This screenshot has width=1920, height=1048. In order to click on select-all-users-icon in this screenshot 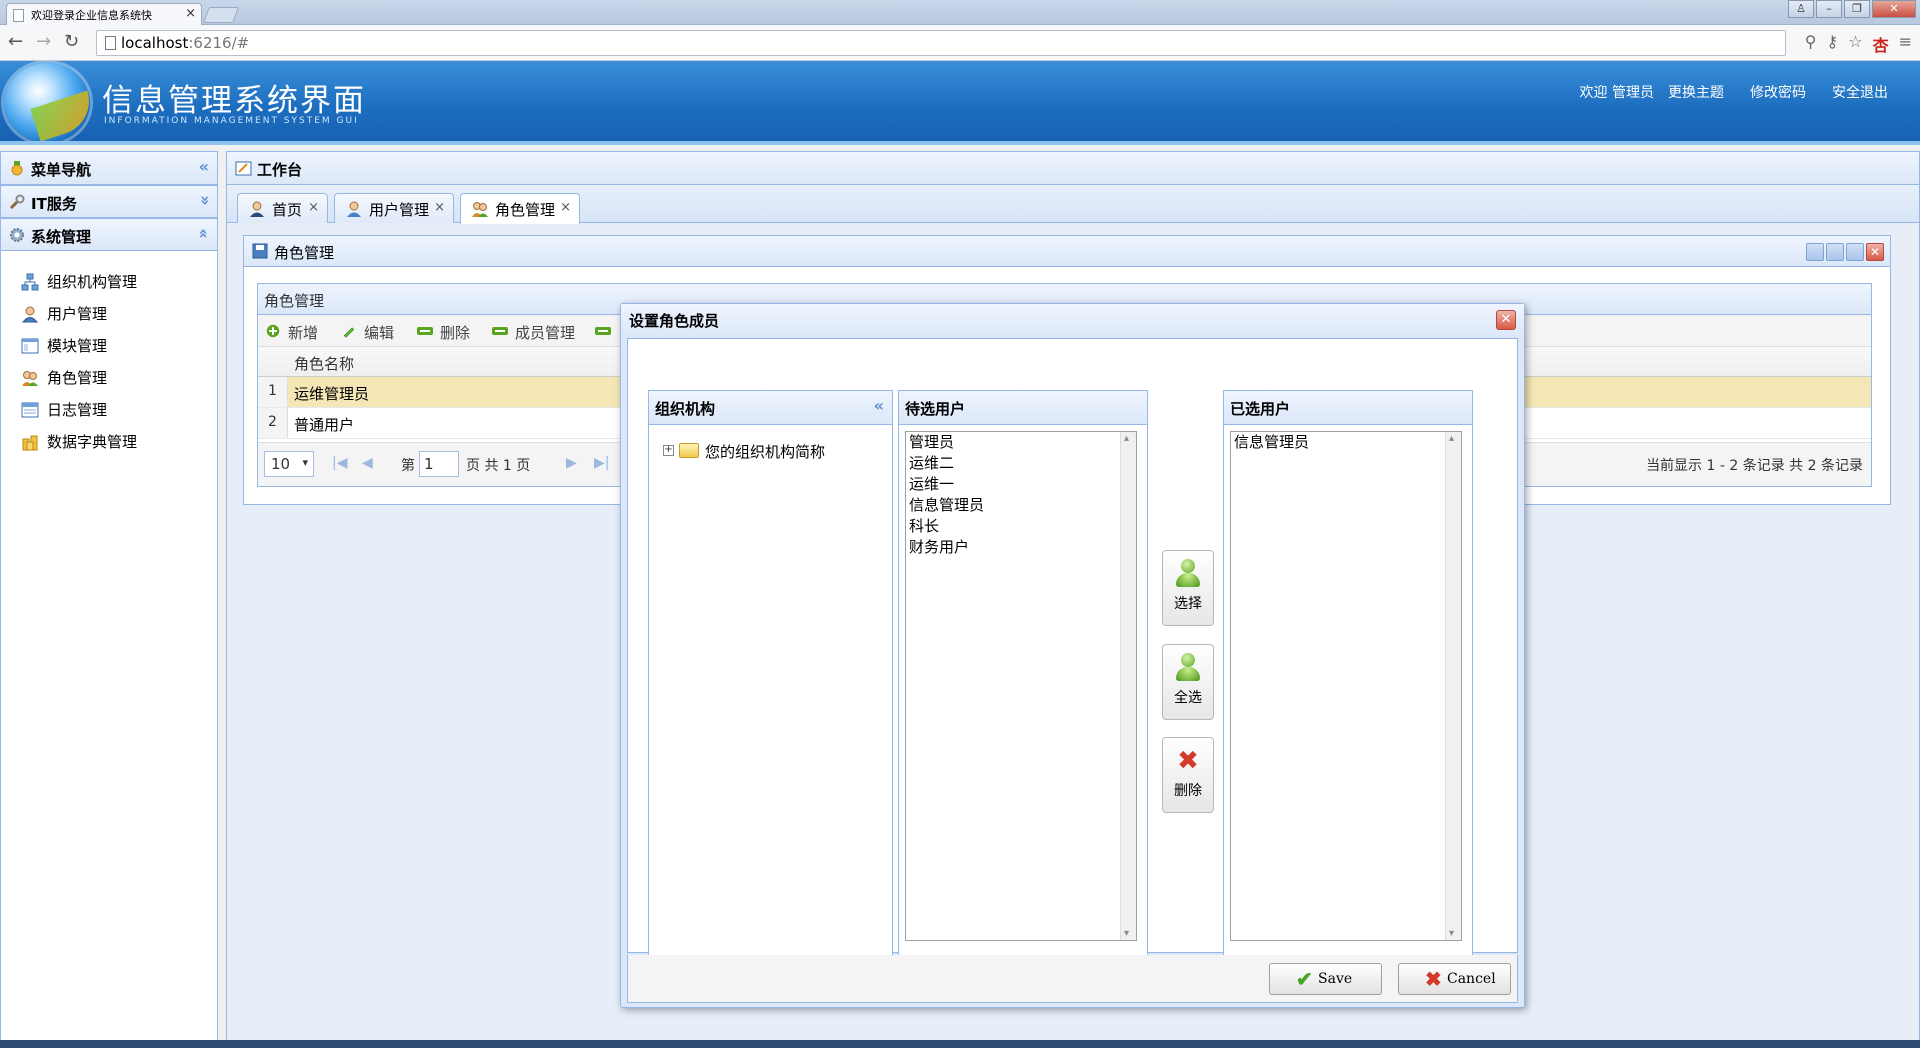, I will do `click(1188, 668)`.